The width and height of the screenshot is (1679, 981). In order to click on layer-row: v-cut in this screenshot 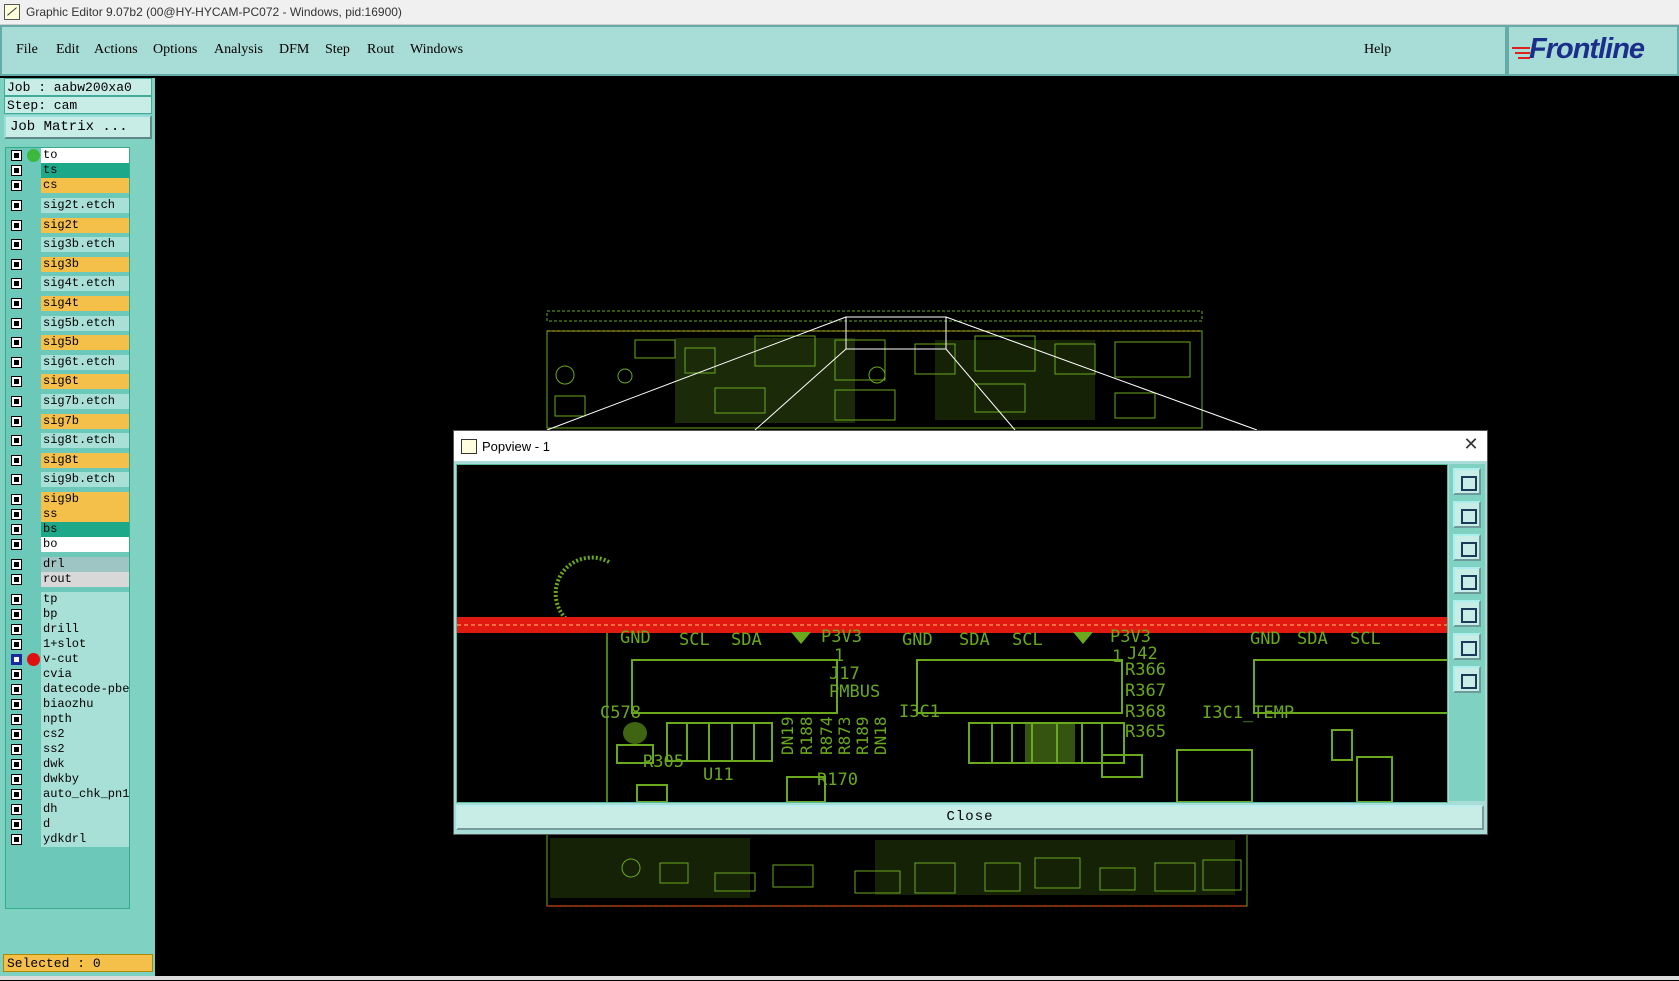, I will do `click(67, 659)`.